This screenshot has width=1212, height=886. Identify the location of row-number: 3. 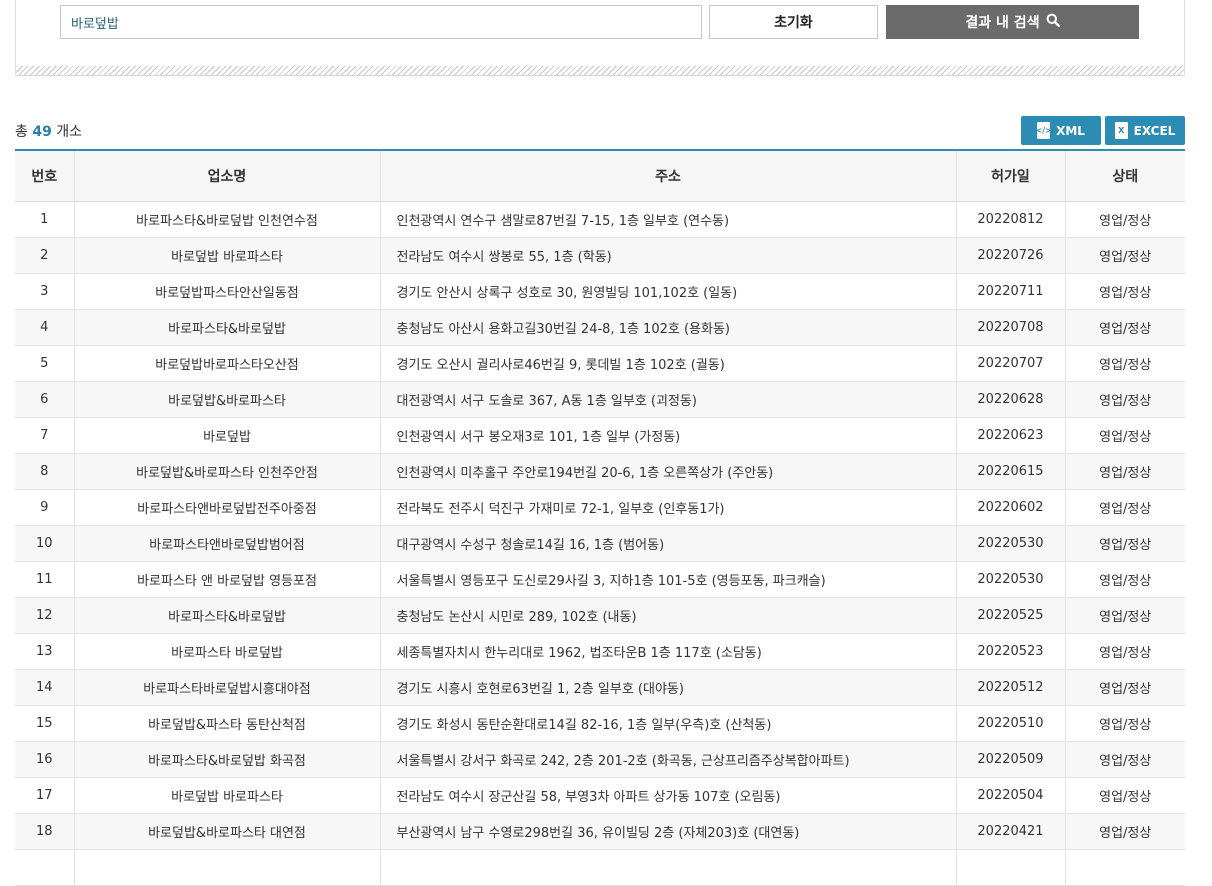
(45, 291).